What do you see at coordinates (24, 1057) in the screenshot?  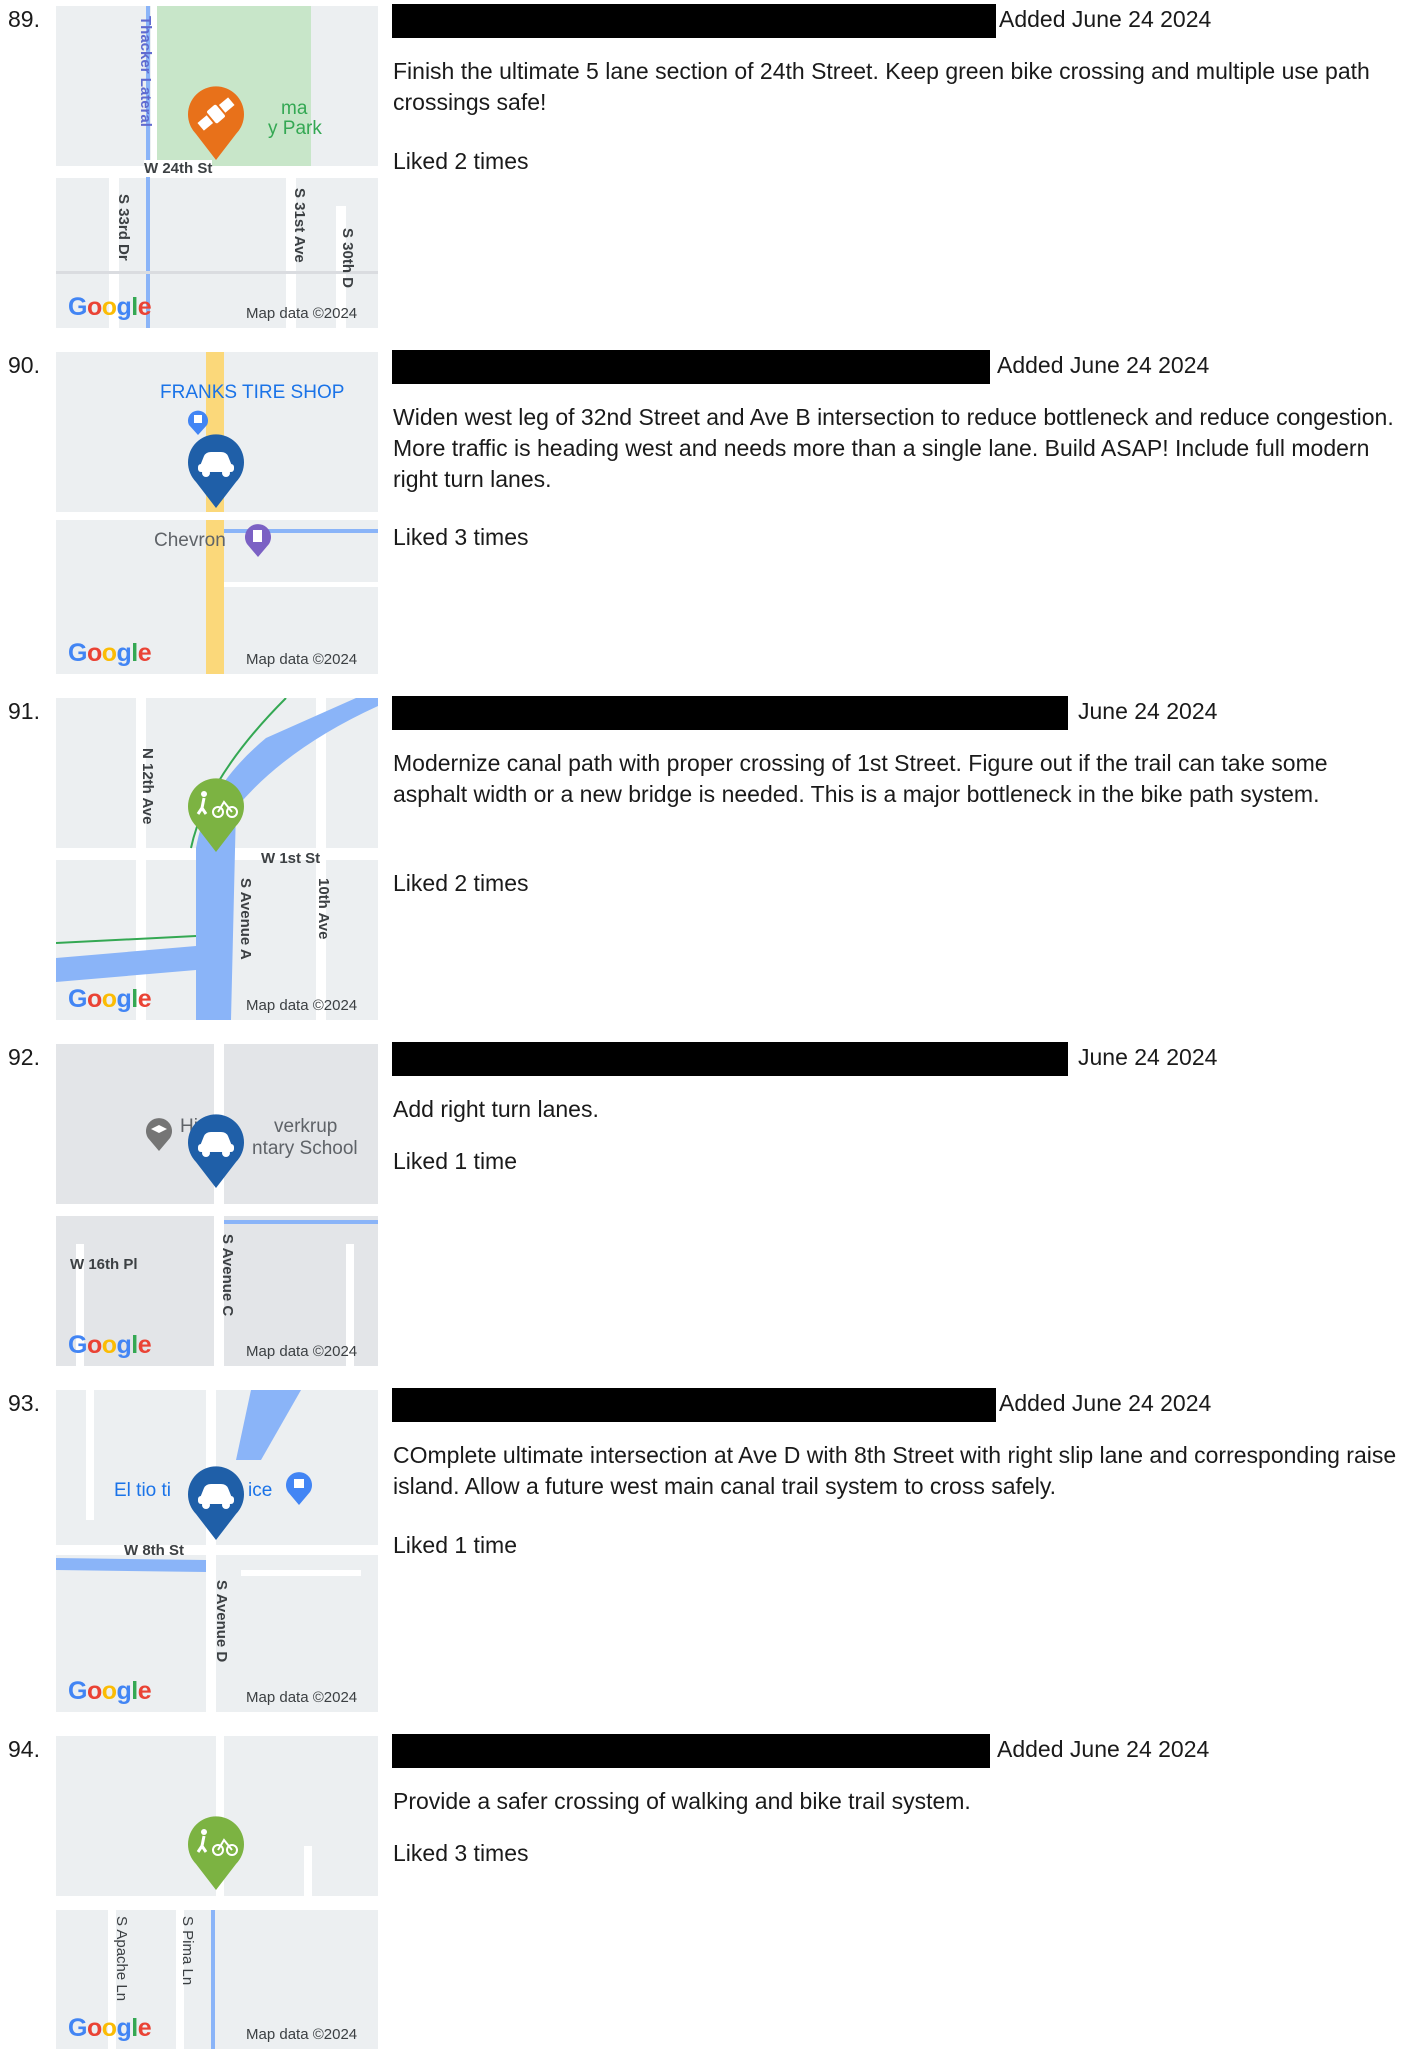 I see `entry-number: 92.` at bounding box center [24, 1057].